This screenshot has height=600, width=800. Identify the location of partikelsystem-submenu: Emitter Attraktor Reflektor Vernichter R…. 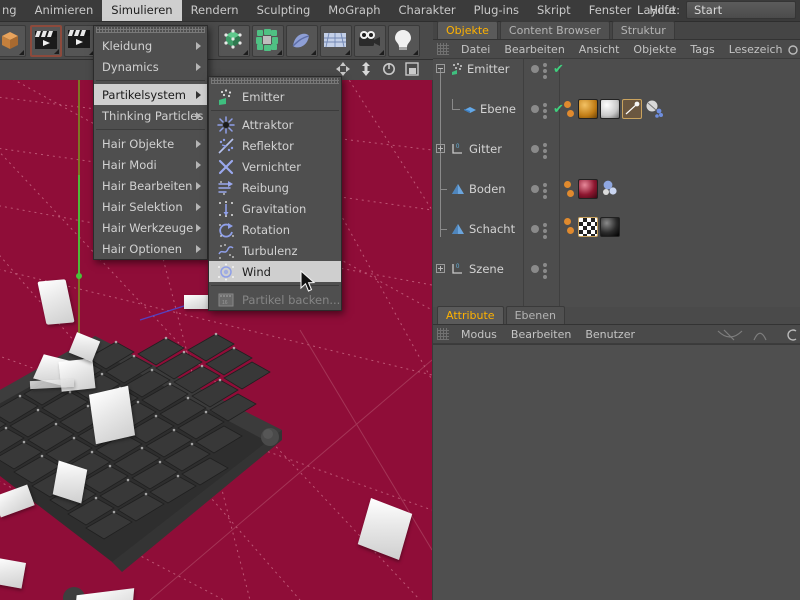
(275, 193).